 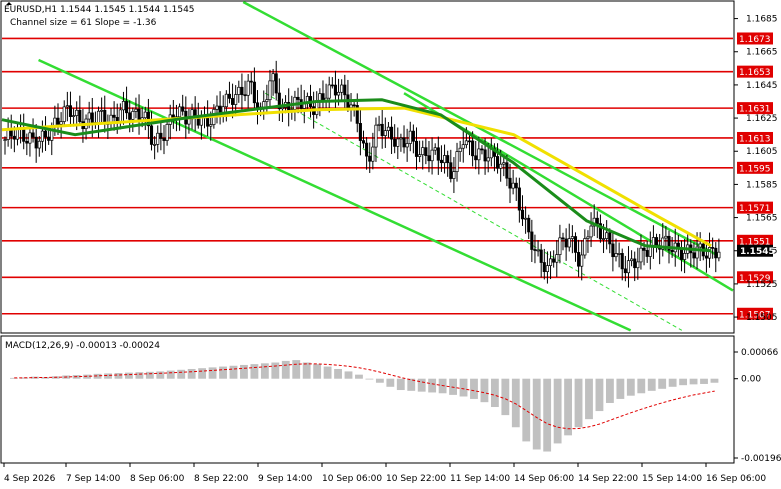 What do you see at coordinates (762, 86) in the screenshot?
I see `price-tick-label: 1.1645` at bounding box center [762, 86].